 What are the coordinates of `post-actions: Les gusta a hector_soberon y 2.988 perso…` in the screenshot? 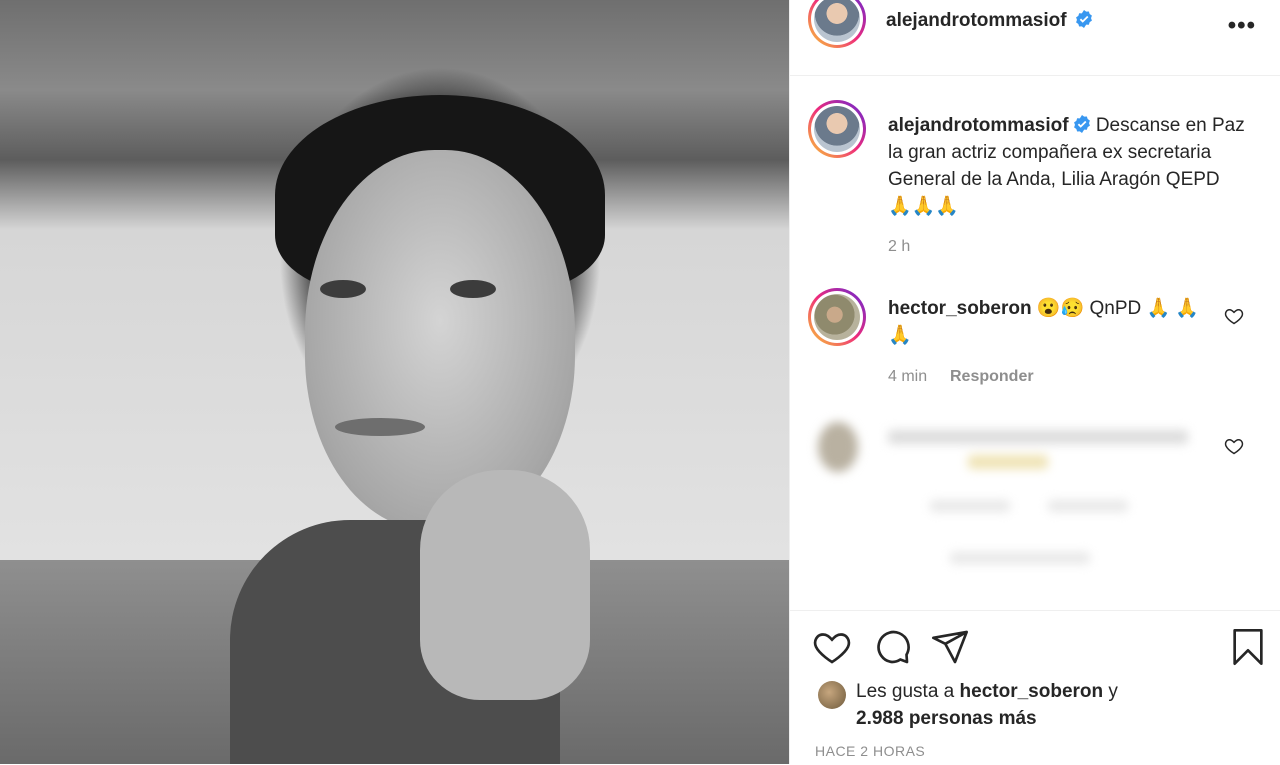 It's located at (1035, 687).